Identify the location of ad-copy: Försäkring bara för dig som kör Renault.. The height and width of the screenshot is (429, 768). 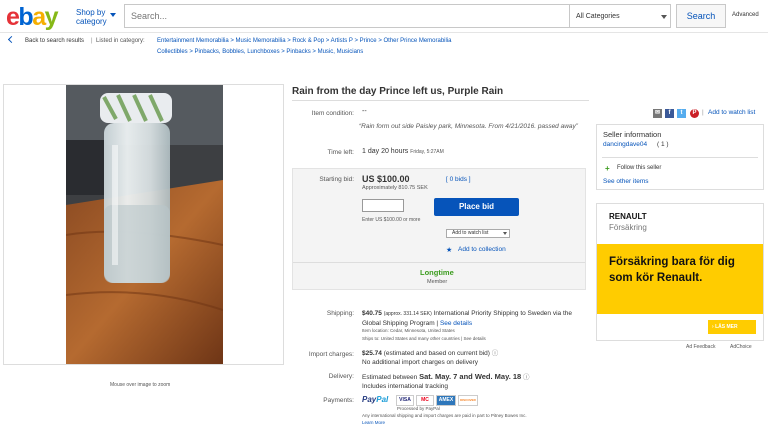
(672, 270).